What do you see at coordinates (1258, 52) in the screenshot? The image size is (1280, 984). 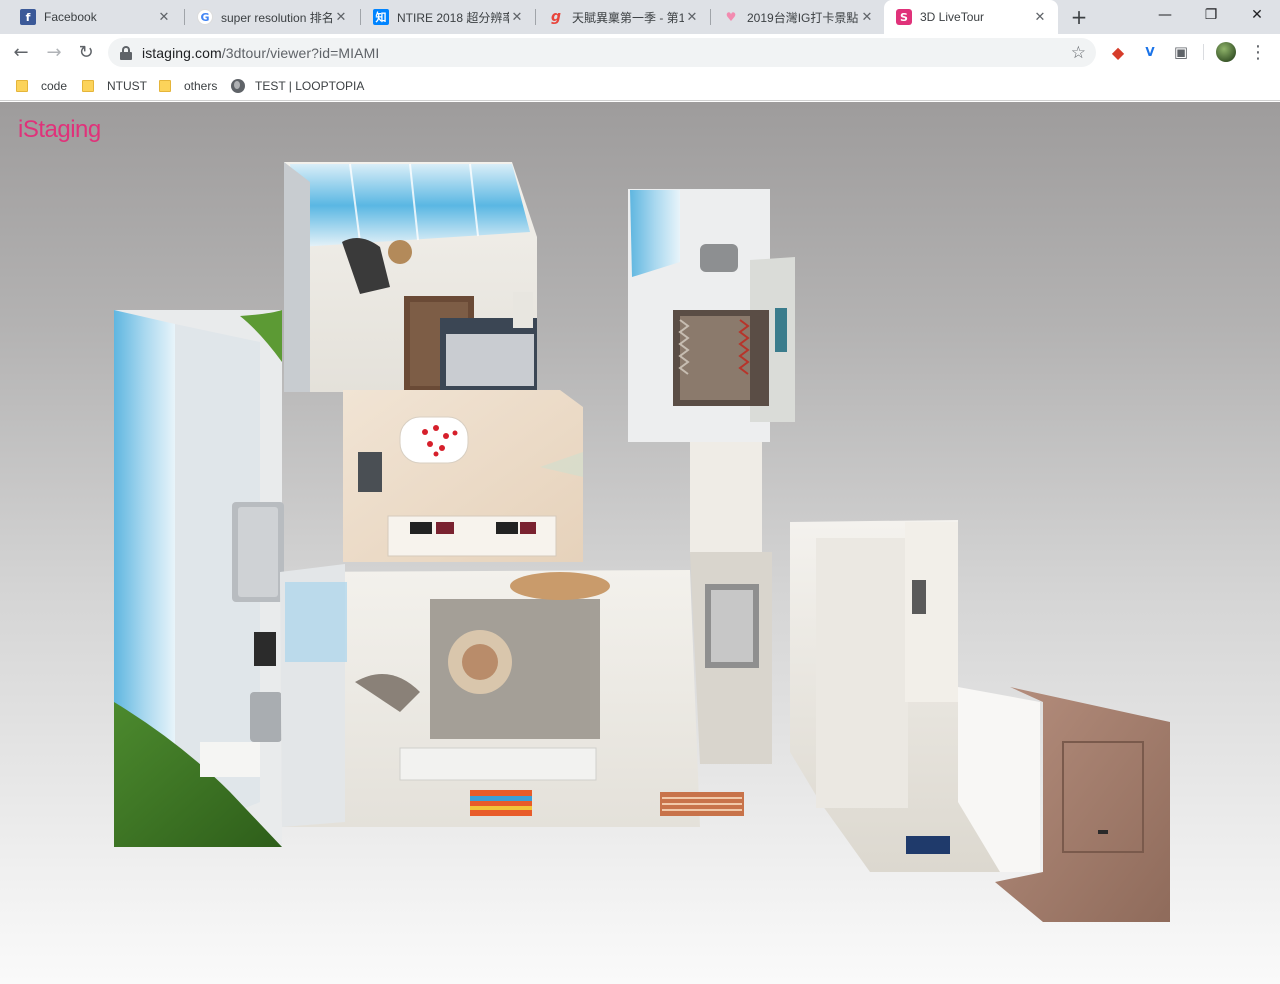 I see `menu-icon: ⋮` at bounding box center [1258, 52].